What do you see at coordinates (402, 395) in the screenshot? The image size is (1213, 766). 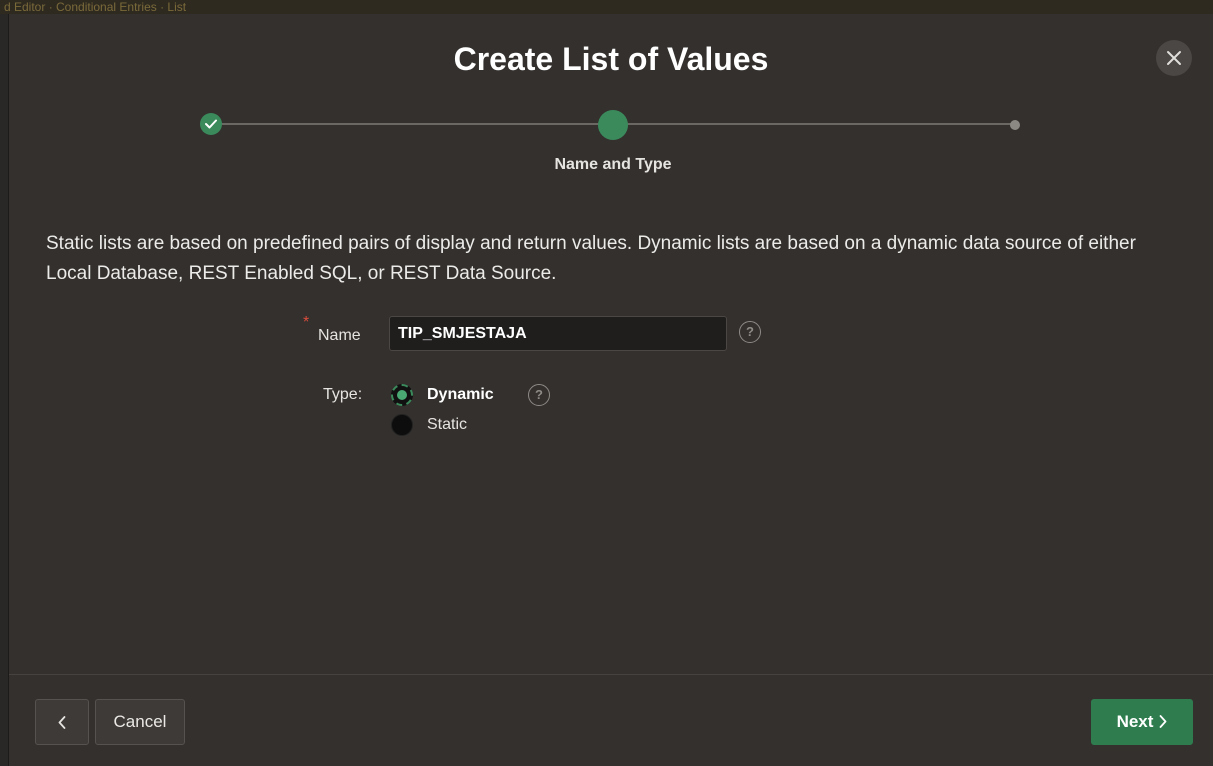 I see `type-dynamic-radio` at bounding box center [402, 395].